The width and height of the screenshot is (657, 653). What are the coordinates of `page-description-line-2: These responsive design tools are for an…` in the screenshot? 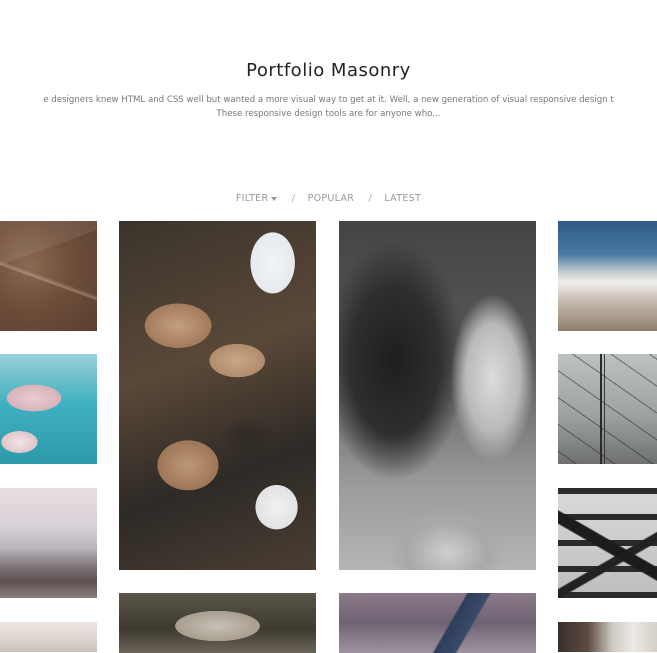 It's located at (328, 114).